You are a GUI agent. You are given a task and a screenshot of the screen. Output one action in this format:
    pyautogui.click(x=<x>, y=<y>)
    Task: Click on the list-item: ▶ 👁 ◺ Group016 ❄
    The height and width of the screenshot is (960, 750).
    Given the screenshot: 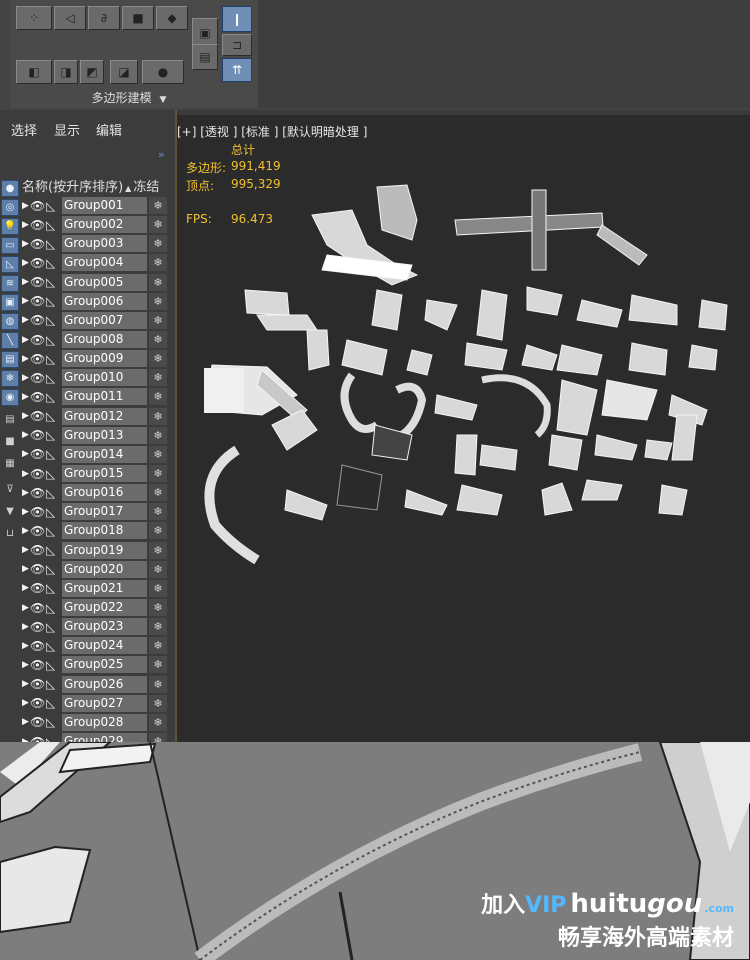 What is the action you would take?
    pyautogui.click(x=97, y=492)
    